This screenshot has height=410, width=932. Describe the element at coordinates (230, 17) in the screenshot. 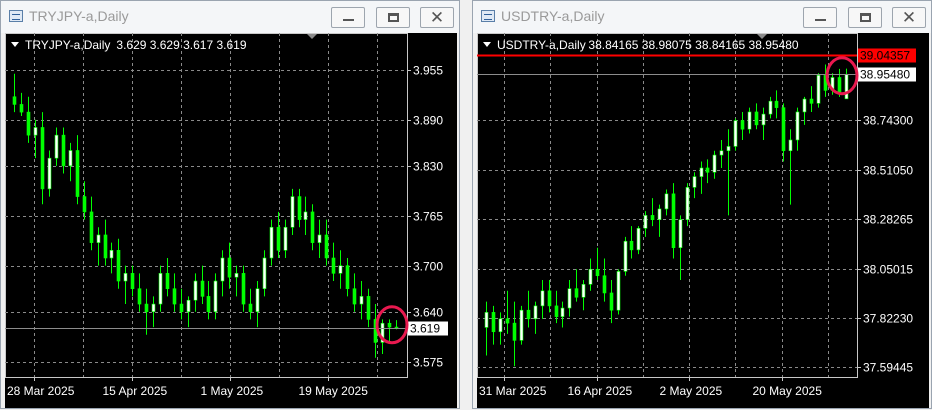

I see `window-titlebar: TRYJPY-a,Daily ✕` at that location.